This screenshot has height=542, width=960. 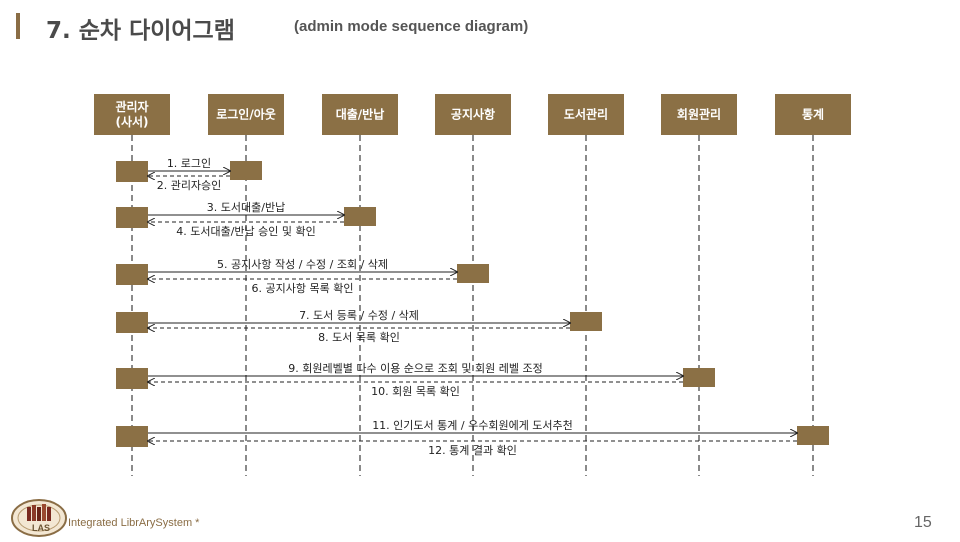 What do you see at coordinates (923, 522) in the screenshot?
I see `page-number: 15` at bounding box center [923, 522].